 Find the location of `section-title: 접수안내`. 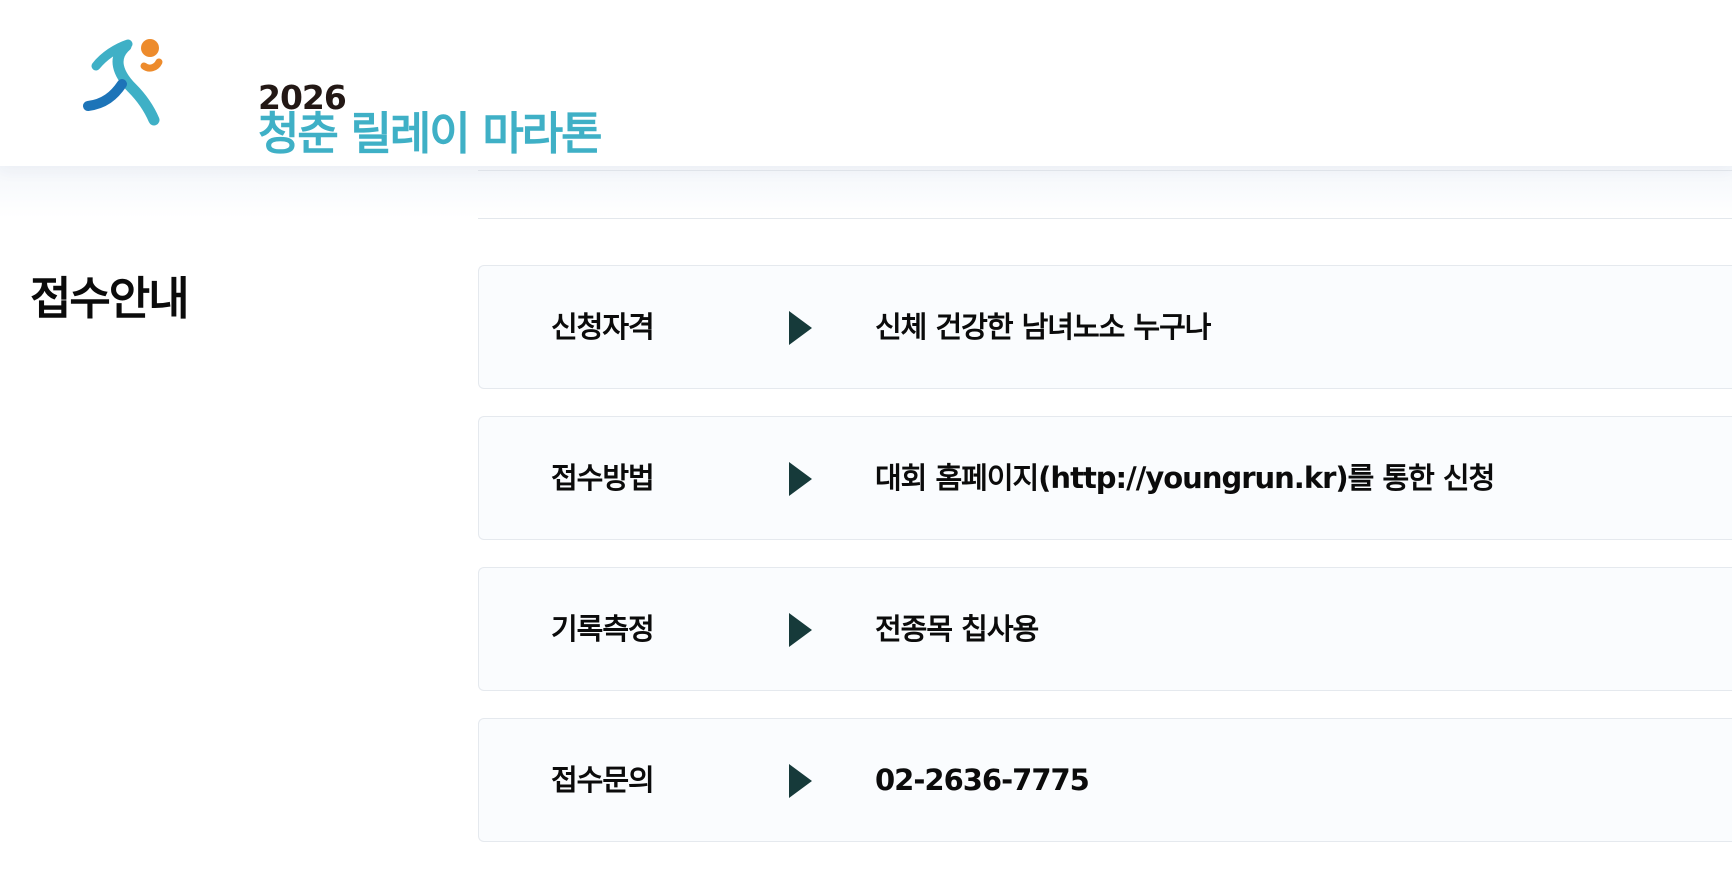

section-title: 접수안내 is located at coordinates (110, 298).